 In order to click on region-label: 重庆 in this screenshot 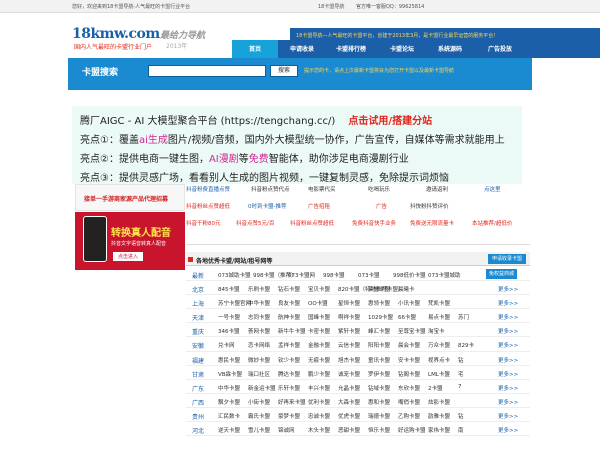, I will do `click(200, 331)`.